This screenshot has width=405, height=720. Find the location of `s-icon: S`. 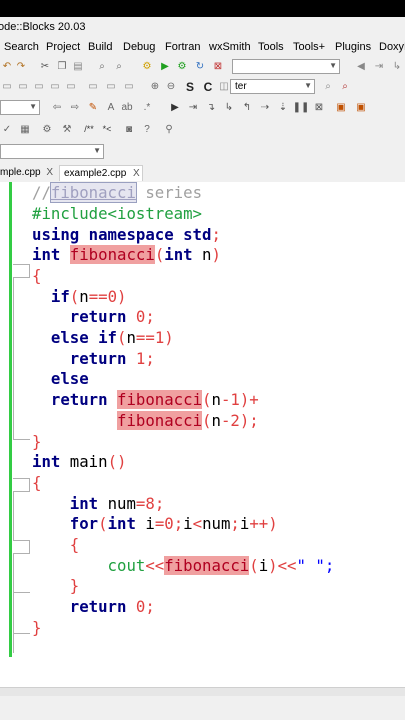

s-icon: S is located at coordinates (190, 86).